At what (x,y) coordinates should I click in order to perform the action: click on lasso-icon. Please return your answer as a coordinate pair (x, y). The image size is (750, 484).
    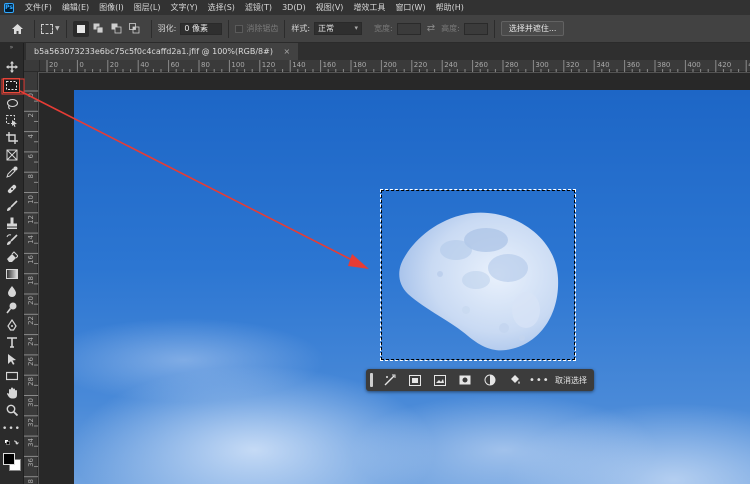
    Looking at the image, I should click on (12, 103).